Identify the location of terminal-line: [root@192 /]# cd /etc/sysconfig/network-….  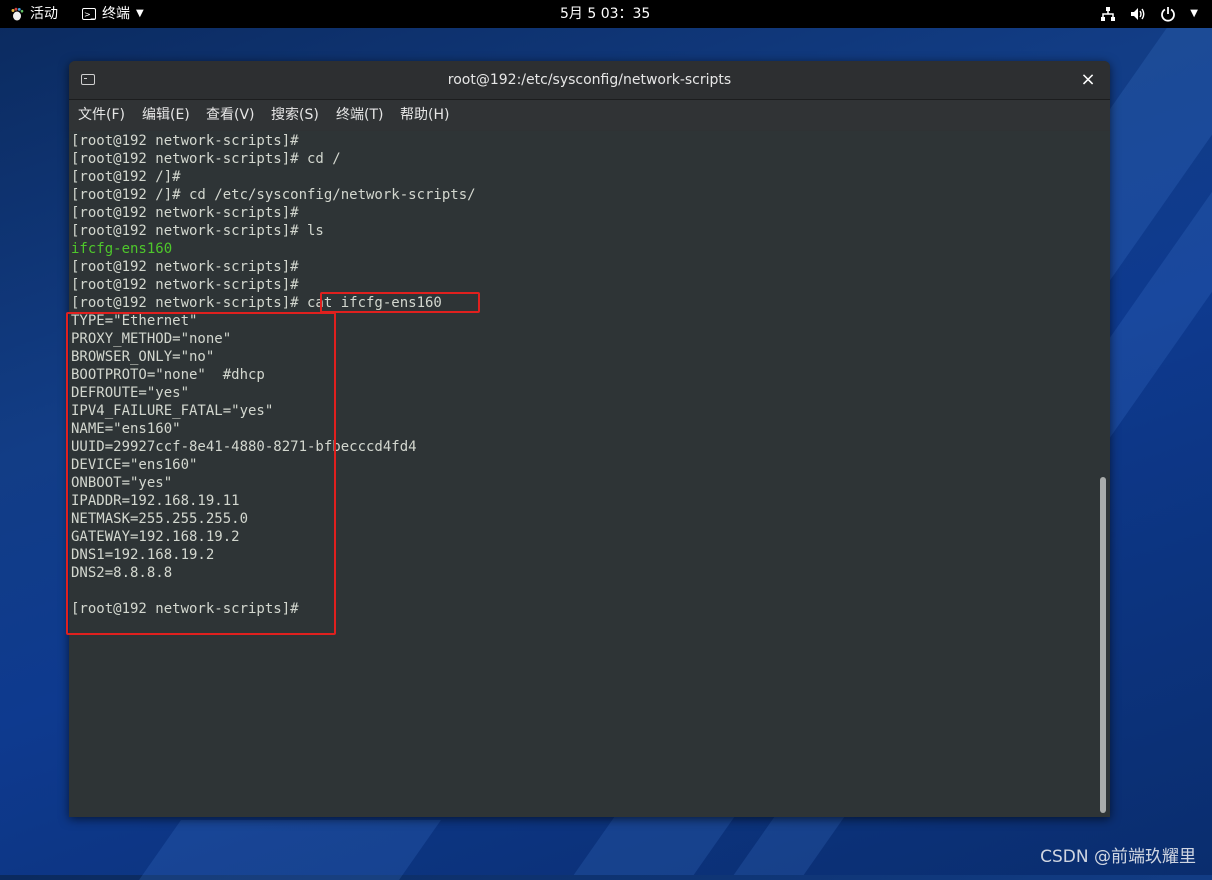
(273, 195).